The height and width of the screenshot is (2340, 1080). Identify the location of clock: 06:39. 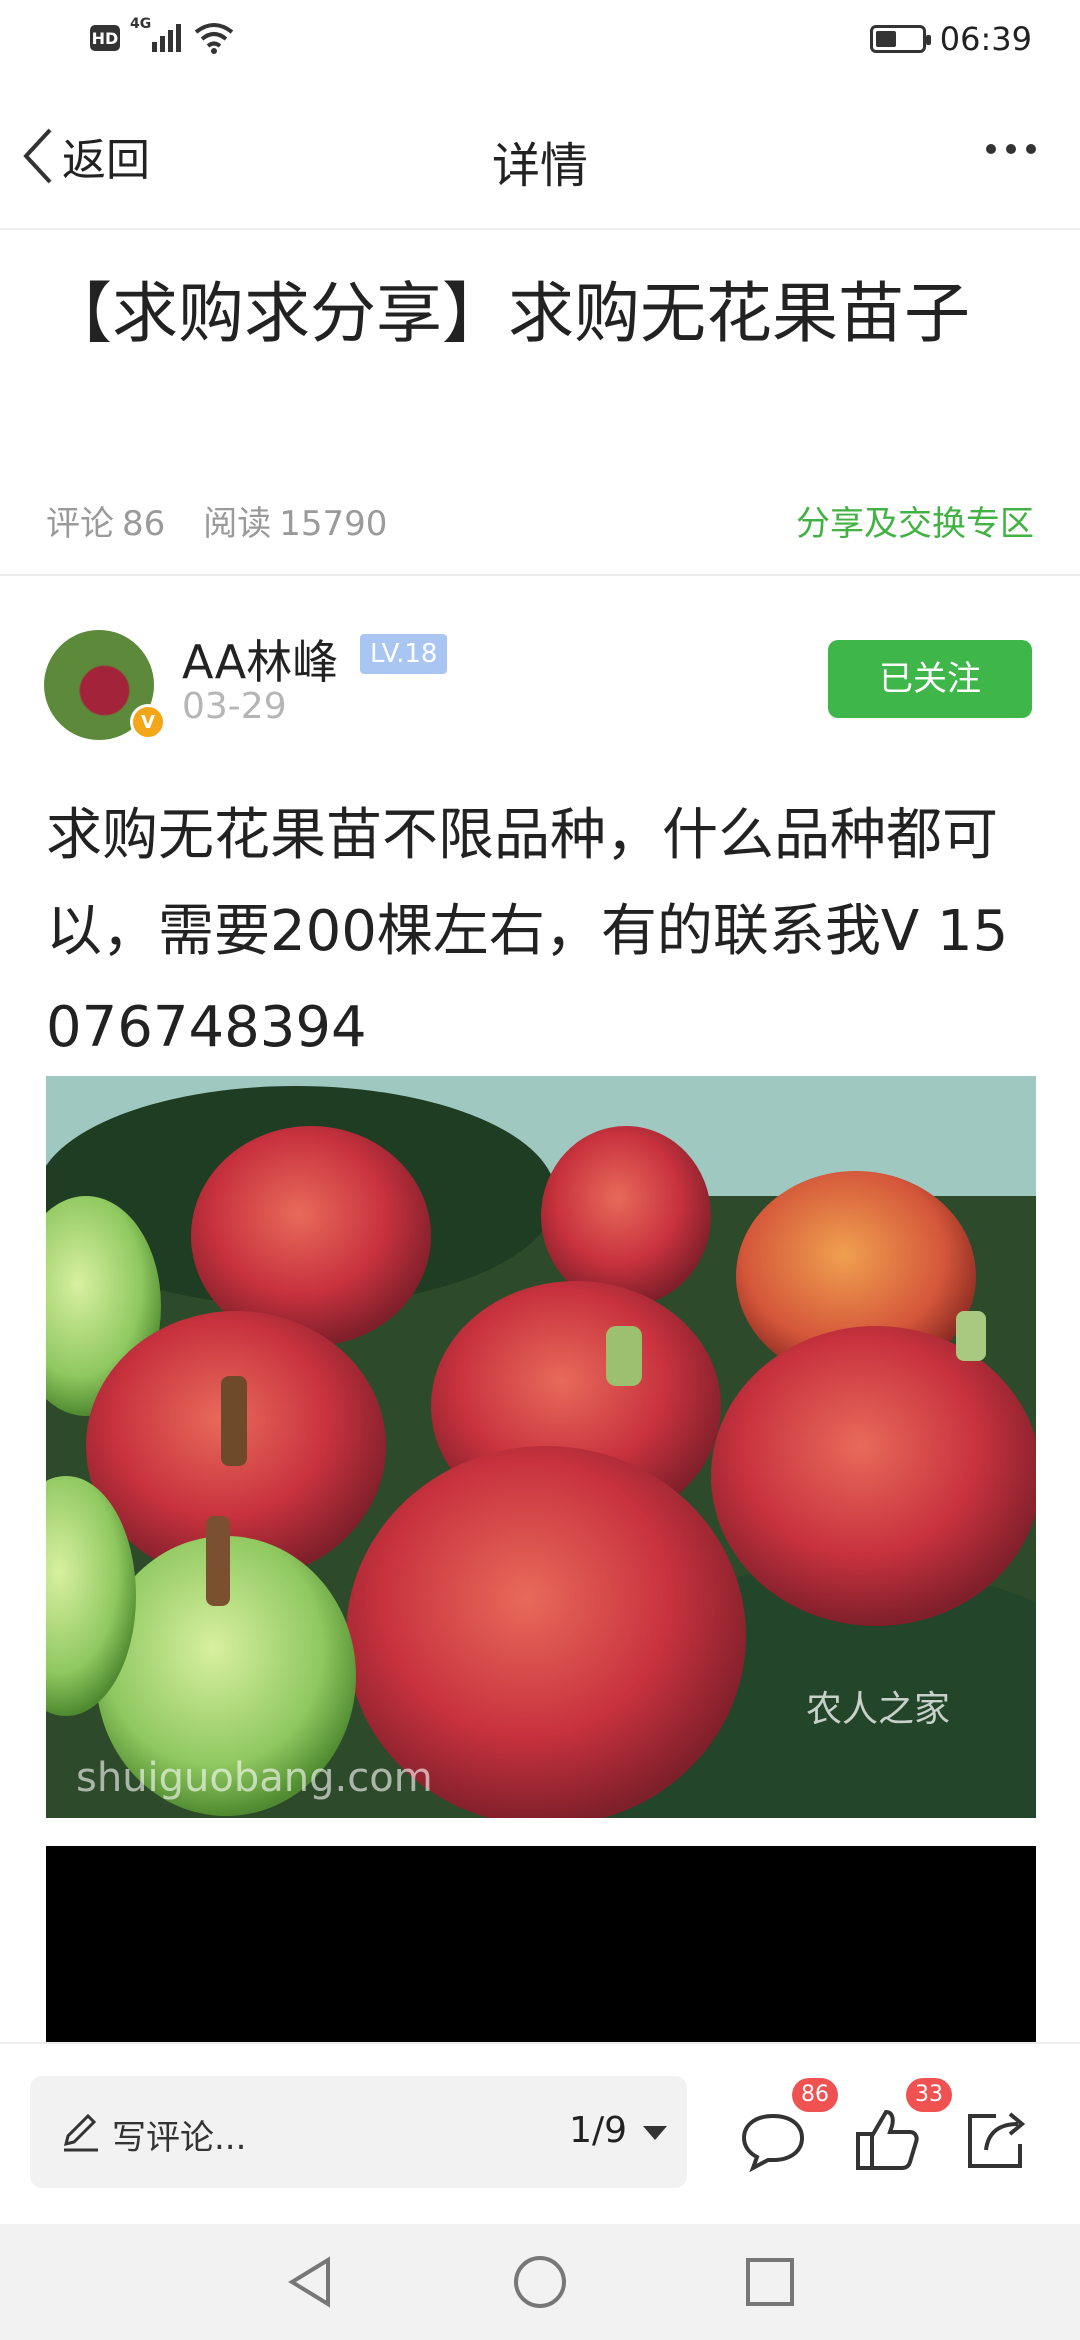
(985, 39).